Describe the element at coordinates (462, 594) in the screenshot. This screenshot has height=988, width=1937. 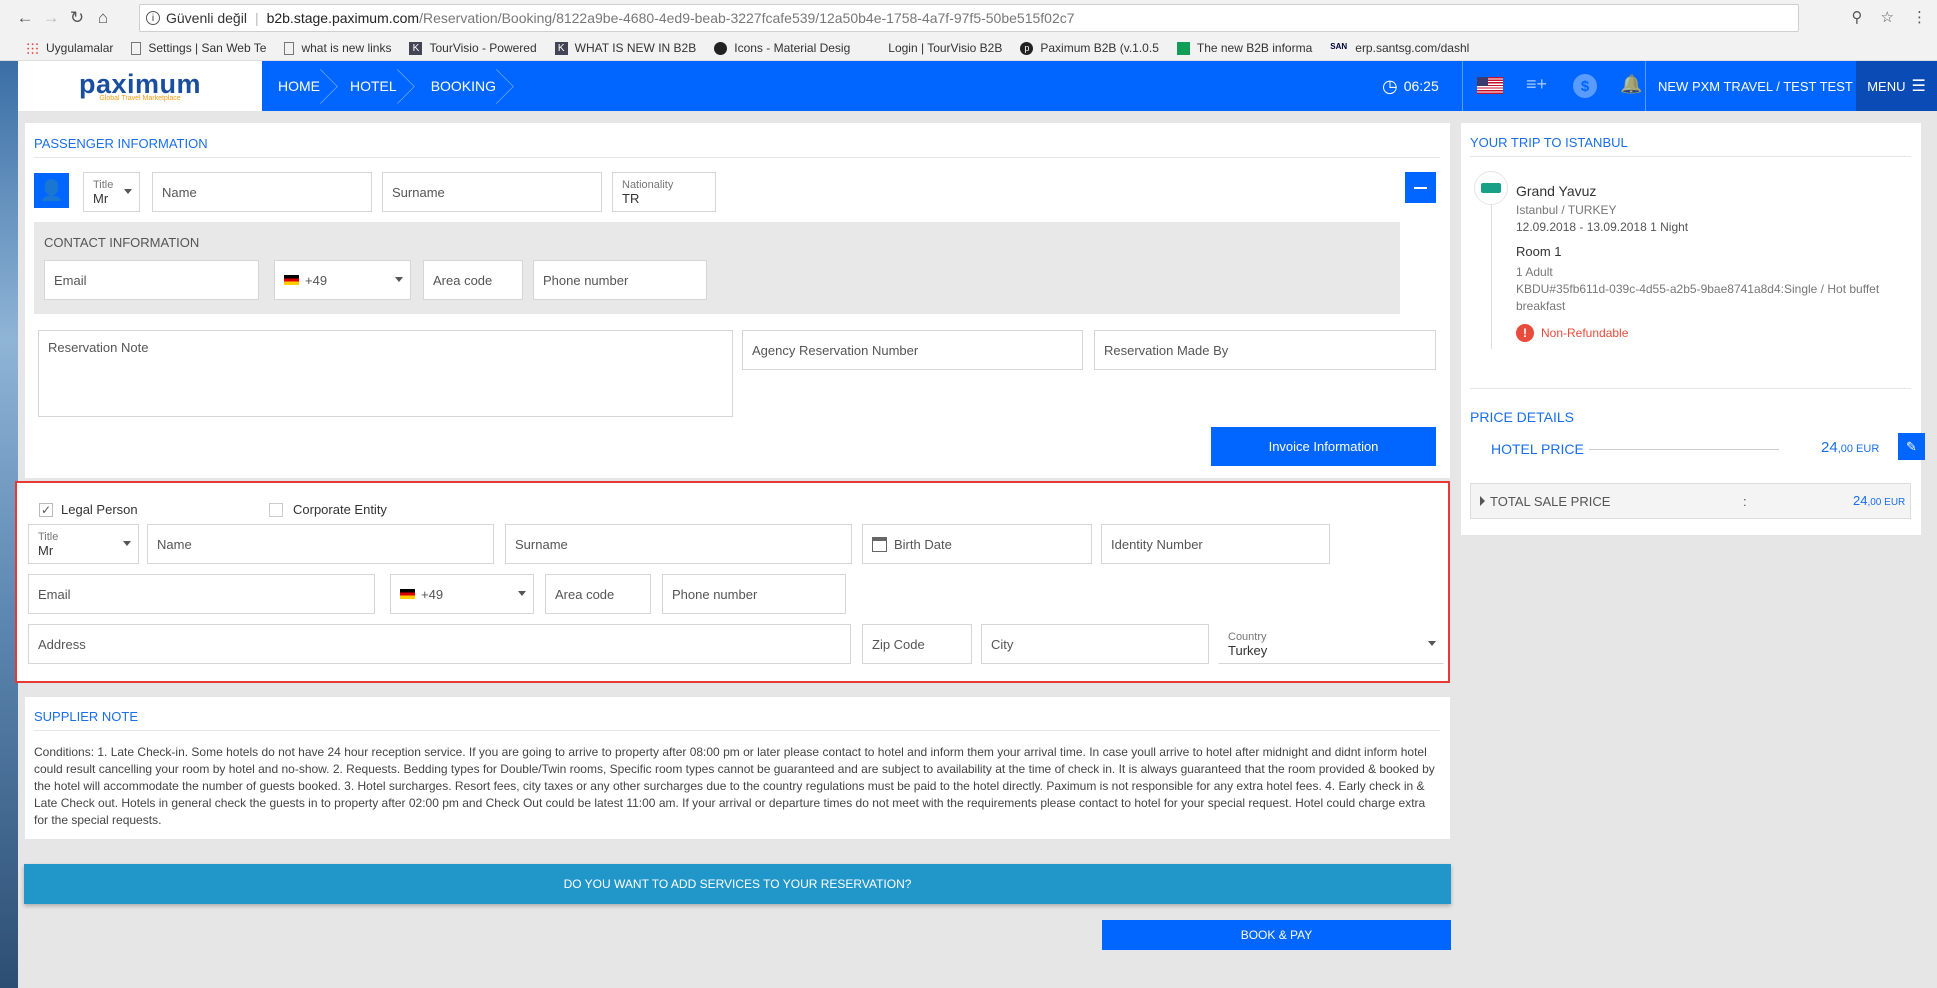
I see `invoice-phone-country-select: +49` at that location.